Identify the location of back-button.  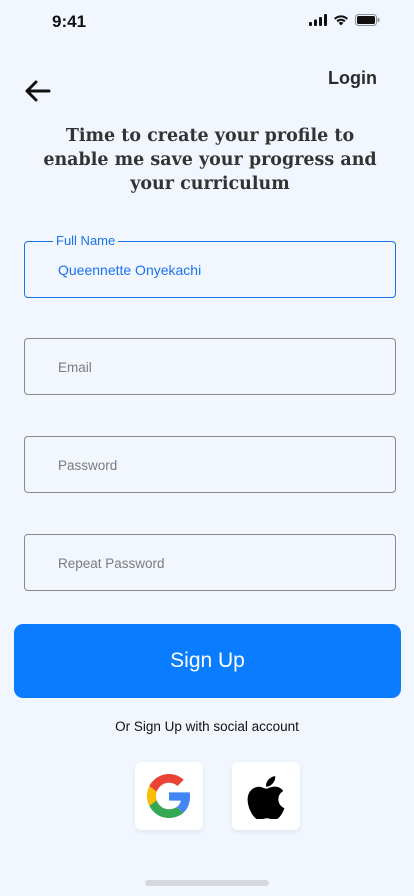
(38, 91).